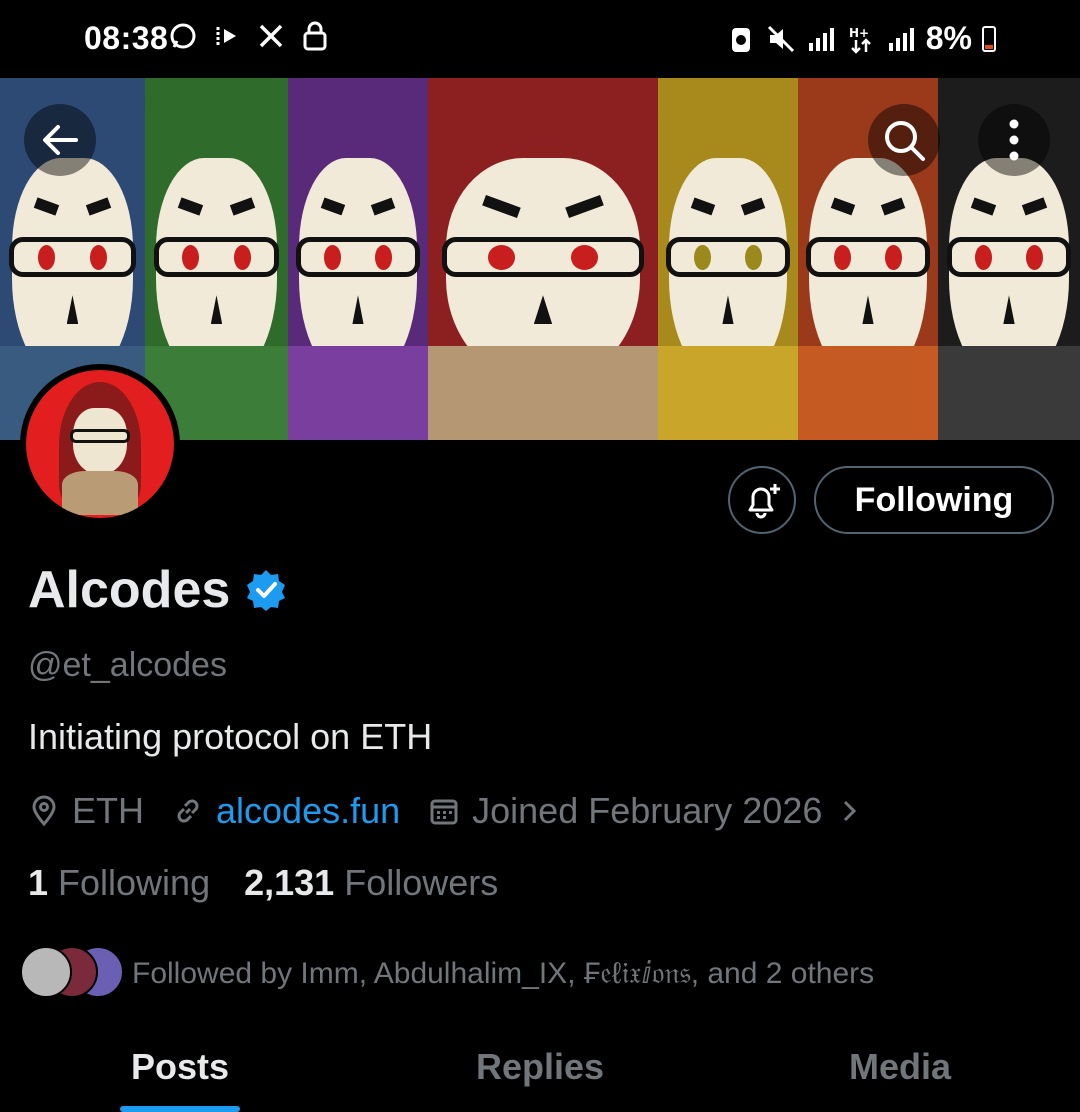 This screenshot has width=1080, height=1112. Describe the element at coordinates (108, 810) in the screenshot. I see `location-text: ETH` at that location.